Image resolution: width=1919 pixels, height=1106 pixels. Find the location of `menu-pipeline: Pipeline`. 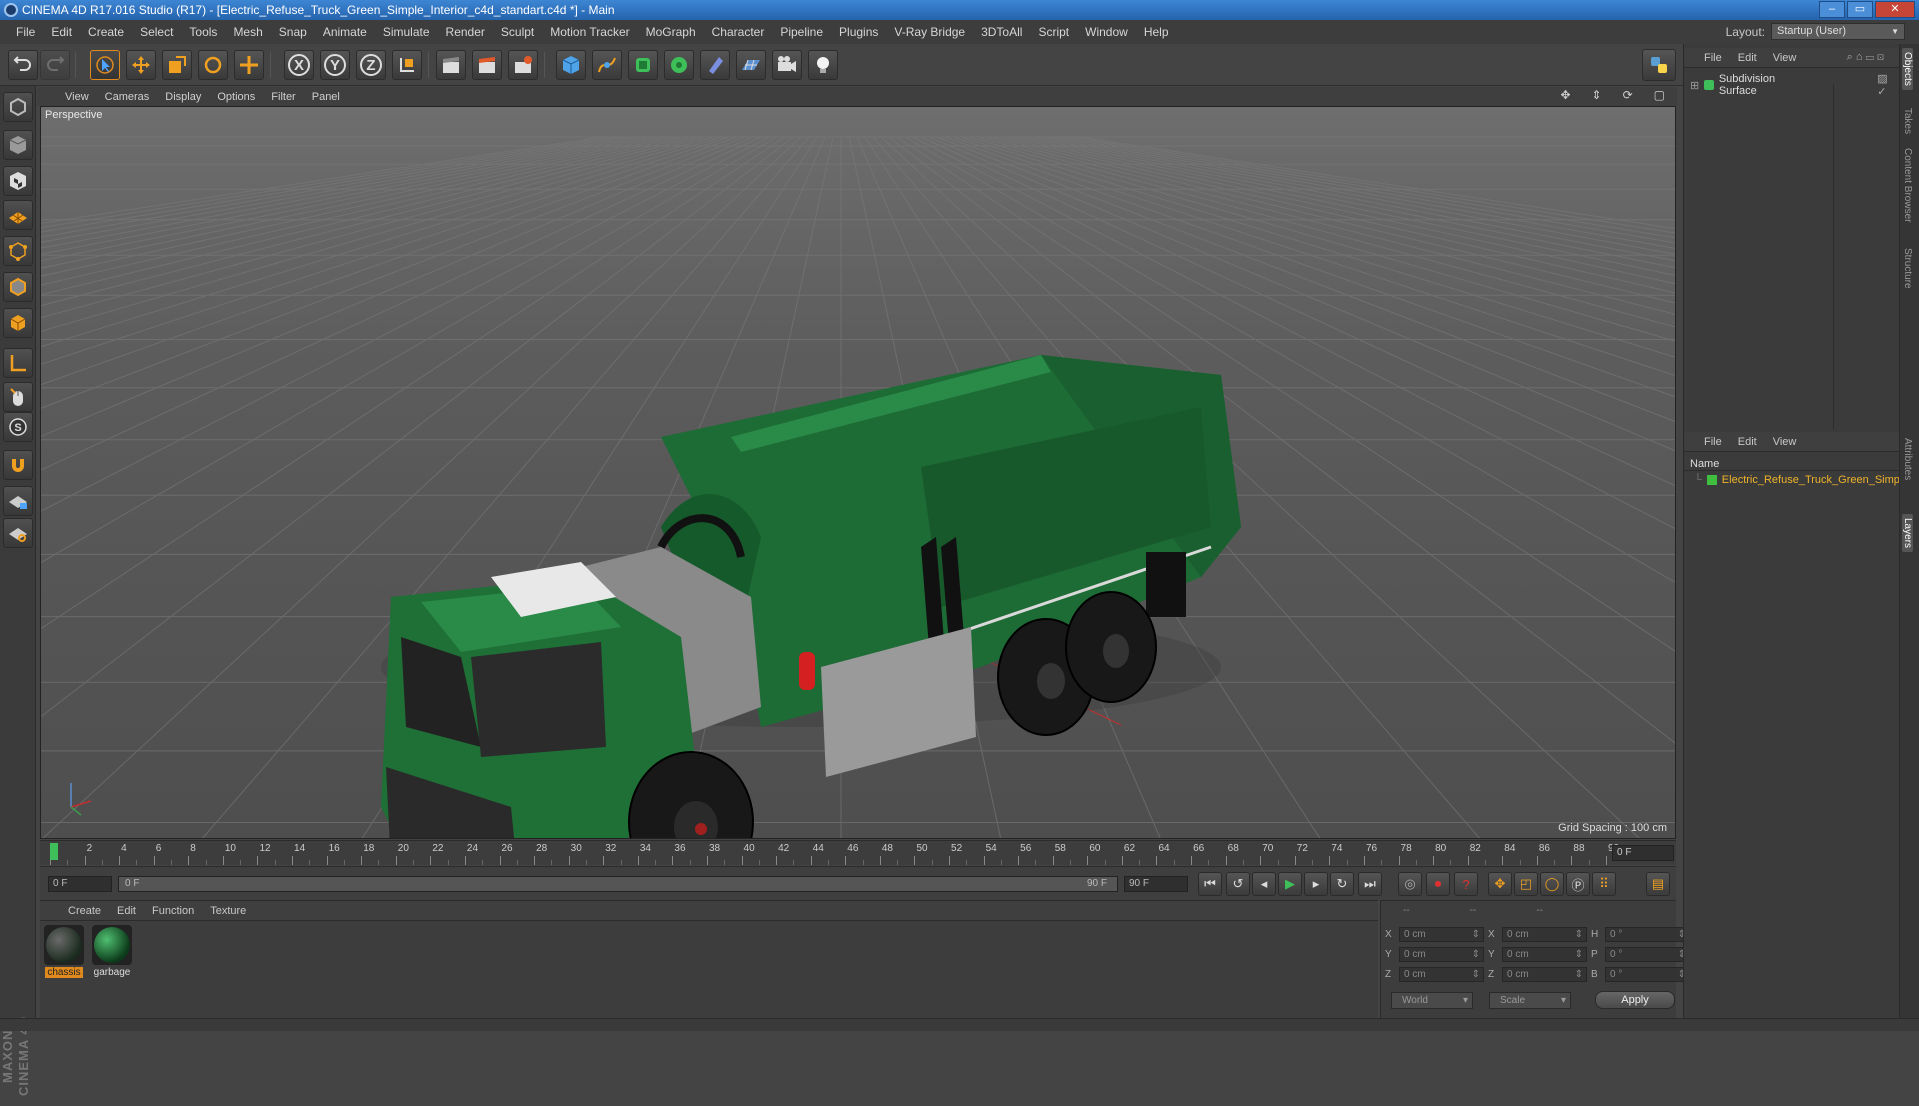

menu-pipeline: Pipeline is located at coordinates (801, 32).